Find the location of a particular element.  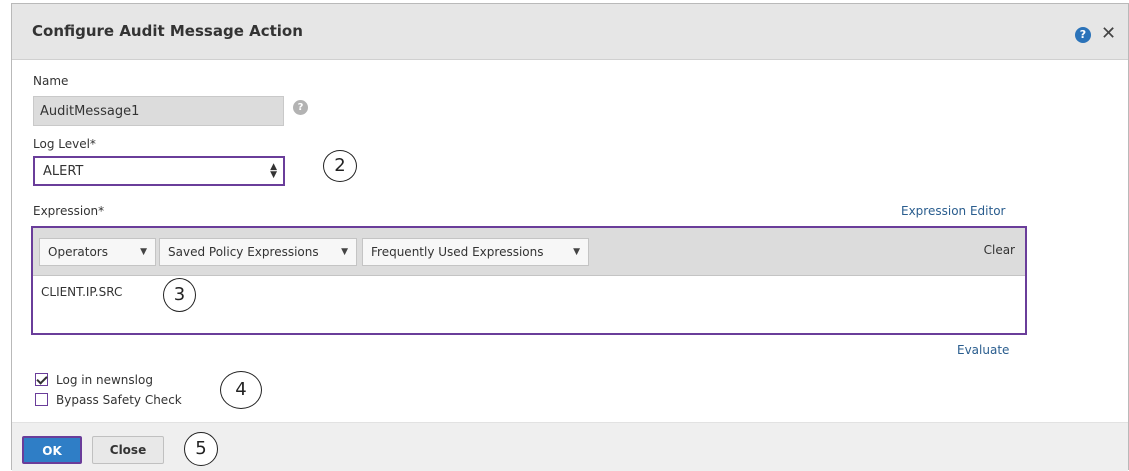

expression-label: Expression* is located at coordinates (69, 211).